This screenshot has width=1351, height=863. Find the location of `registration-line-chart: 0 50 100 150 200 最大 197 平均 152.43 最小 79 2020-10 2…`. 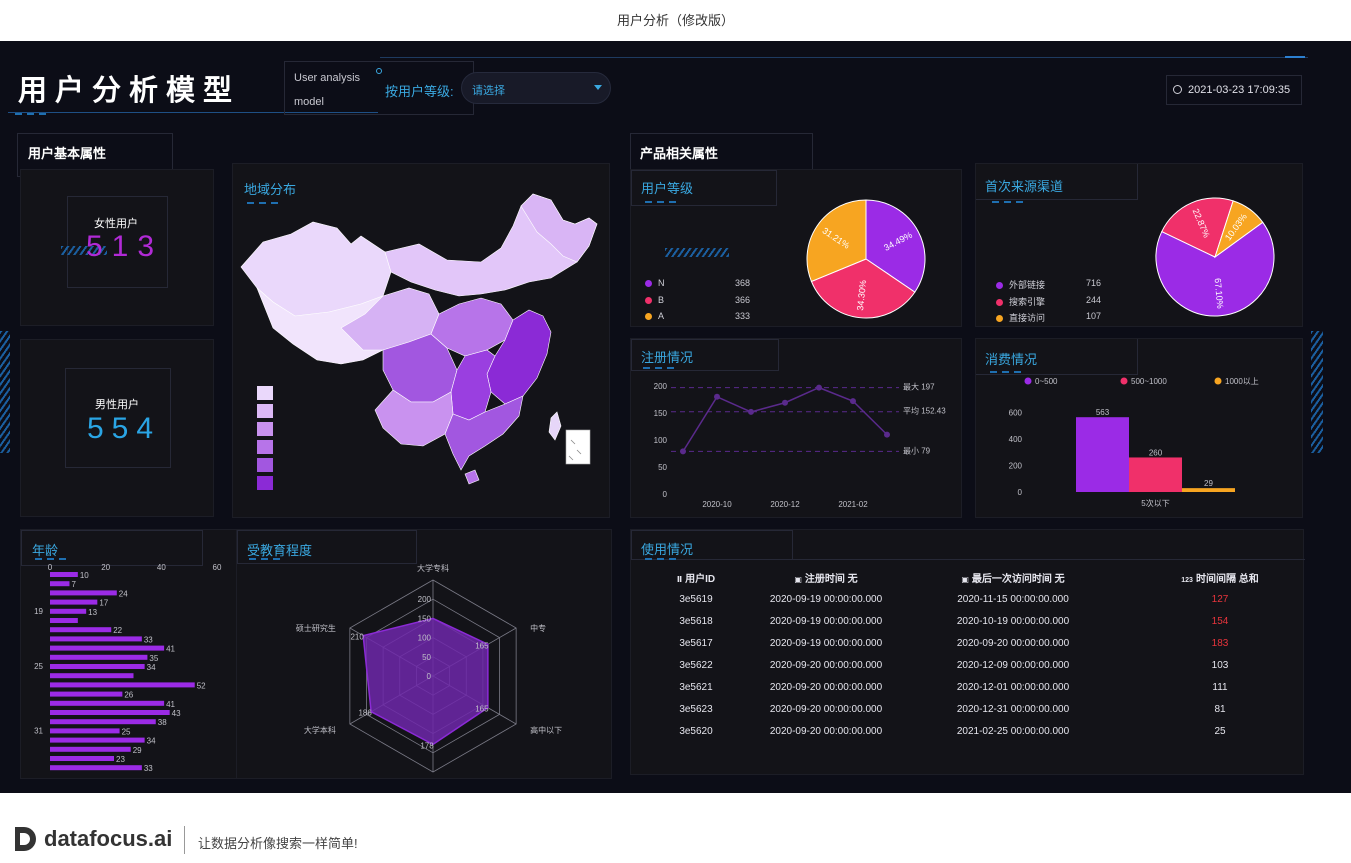

registration-line-chart: 0 50 100 150 200 最大 197 平均 152.43 最小 79 2020-10 2… is located at coordinates (800, 445).